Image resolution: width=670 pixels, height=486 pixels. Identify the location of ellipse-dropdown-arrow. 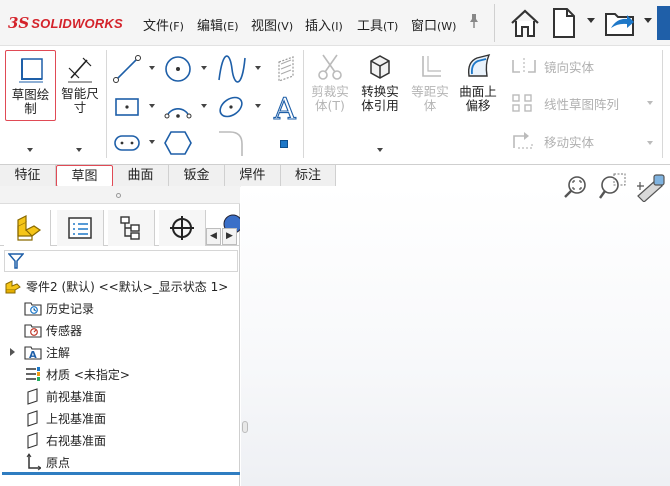
(258, 106).